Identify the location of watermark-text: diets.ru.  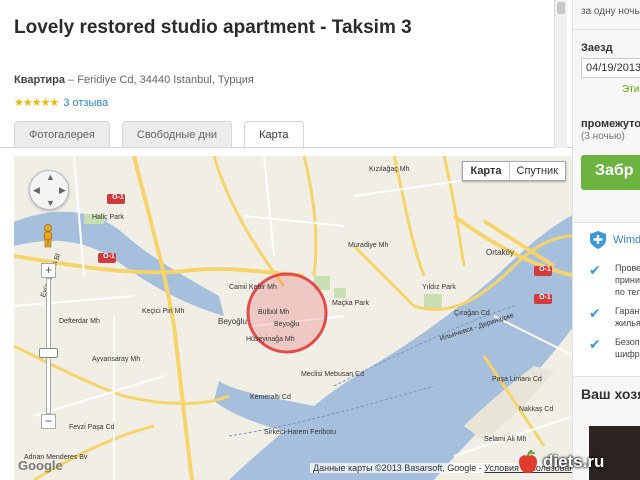
(574, 461).